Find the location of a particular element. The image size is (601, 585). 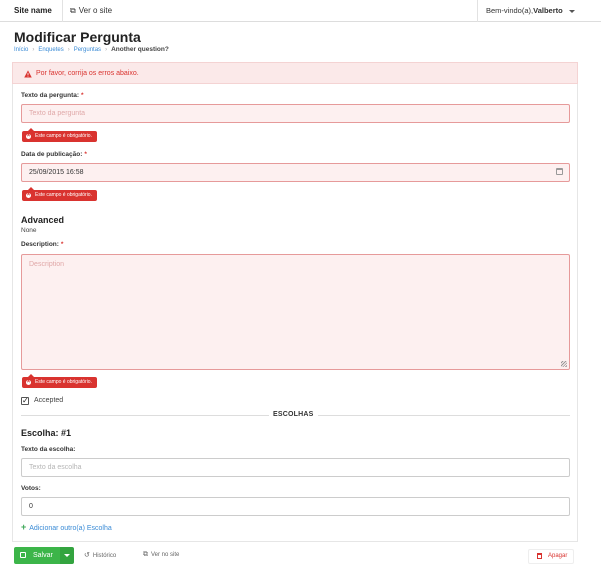

description-error: Este campo é obrigatório. is located at coordinates (59, 381).